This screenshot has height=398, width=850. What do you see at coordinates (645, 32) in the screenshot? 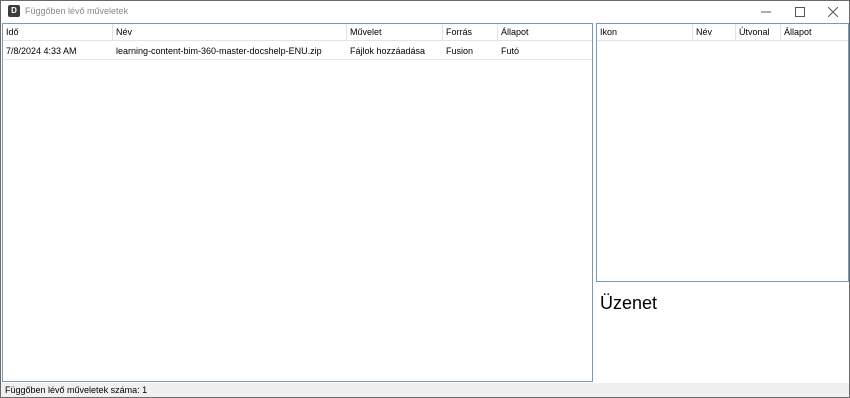
I see `column-header-icon: Ikon` at bounding box center [645, 32].